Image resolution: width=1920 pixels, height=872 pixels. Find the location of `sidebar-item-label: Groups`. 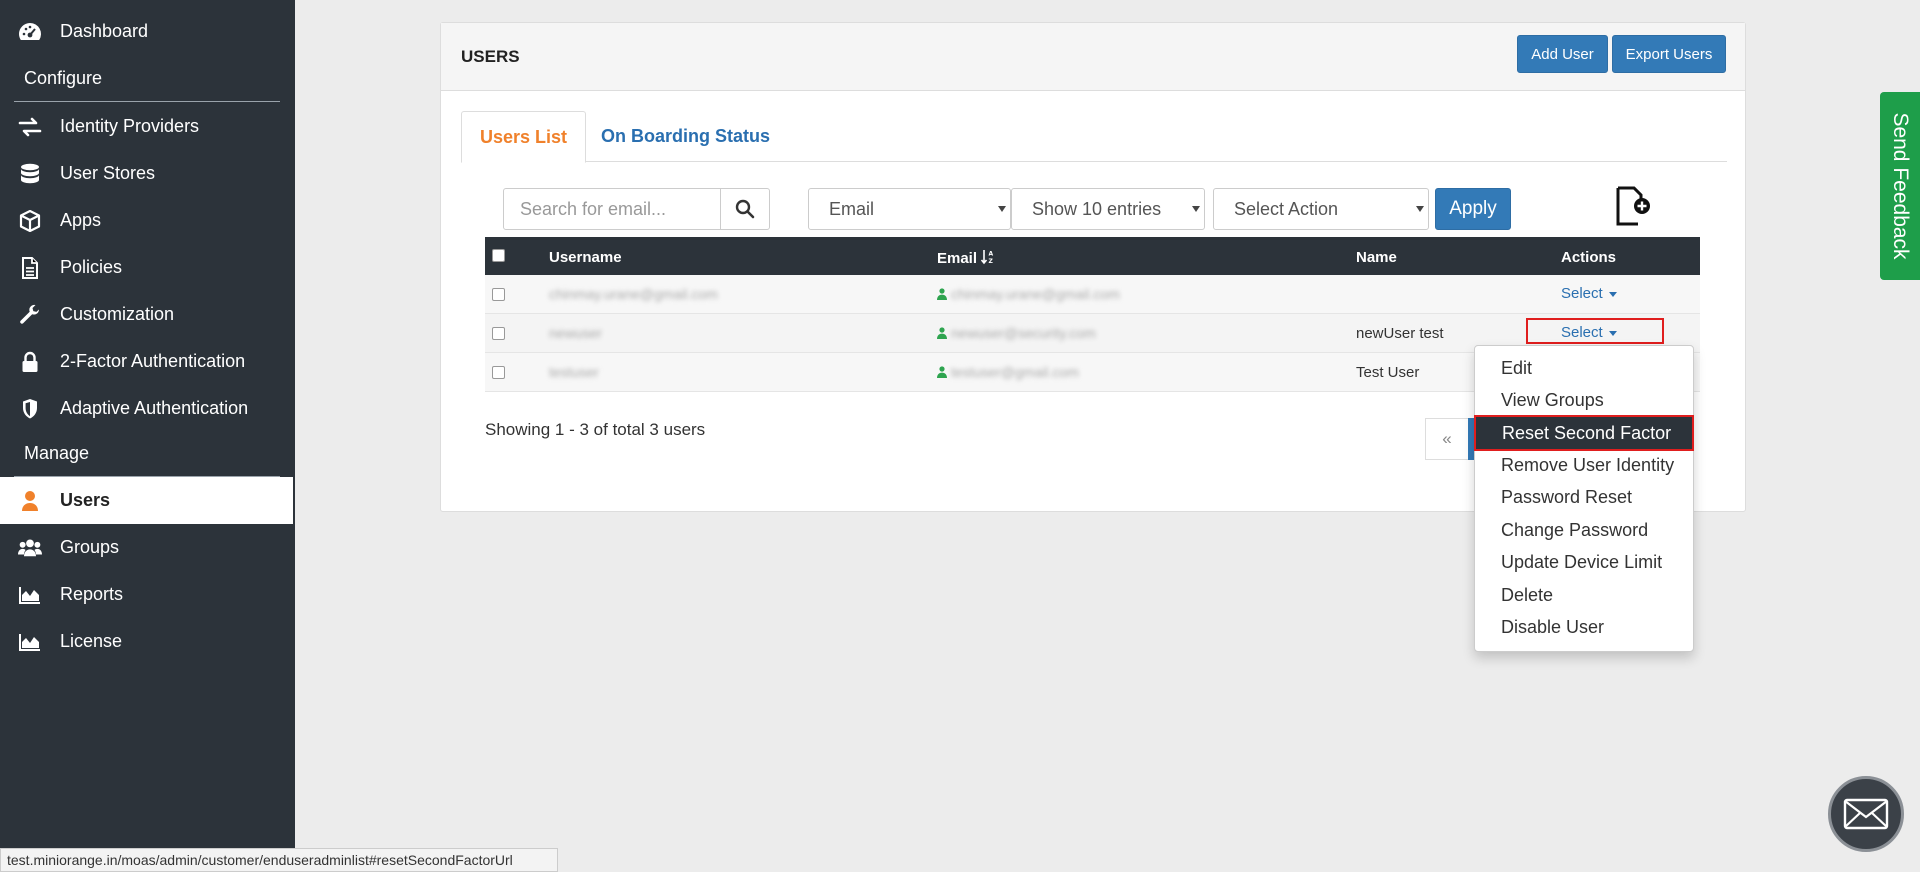

sidebar-item-label: Groups is located at coordinates (90, 547).